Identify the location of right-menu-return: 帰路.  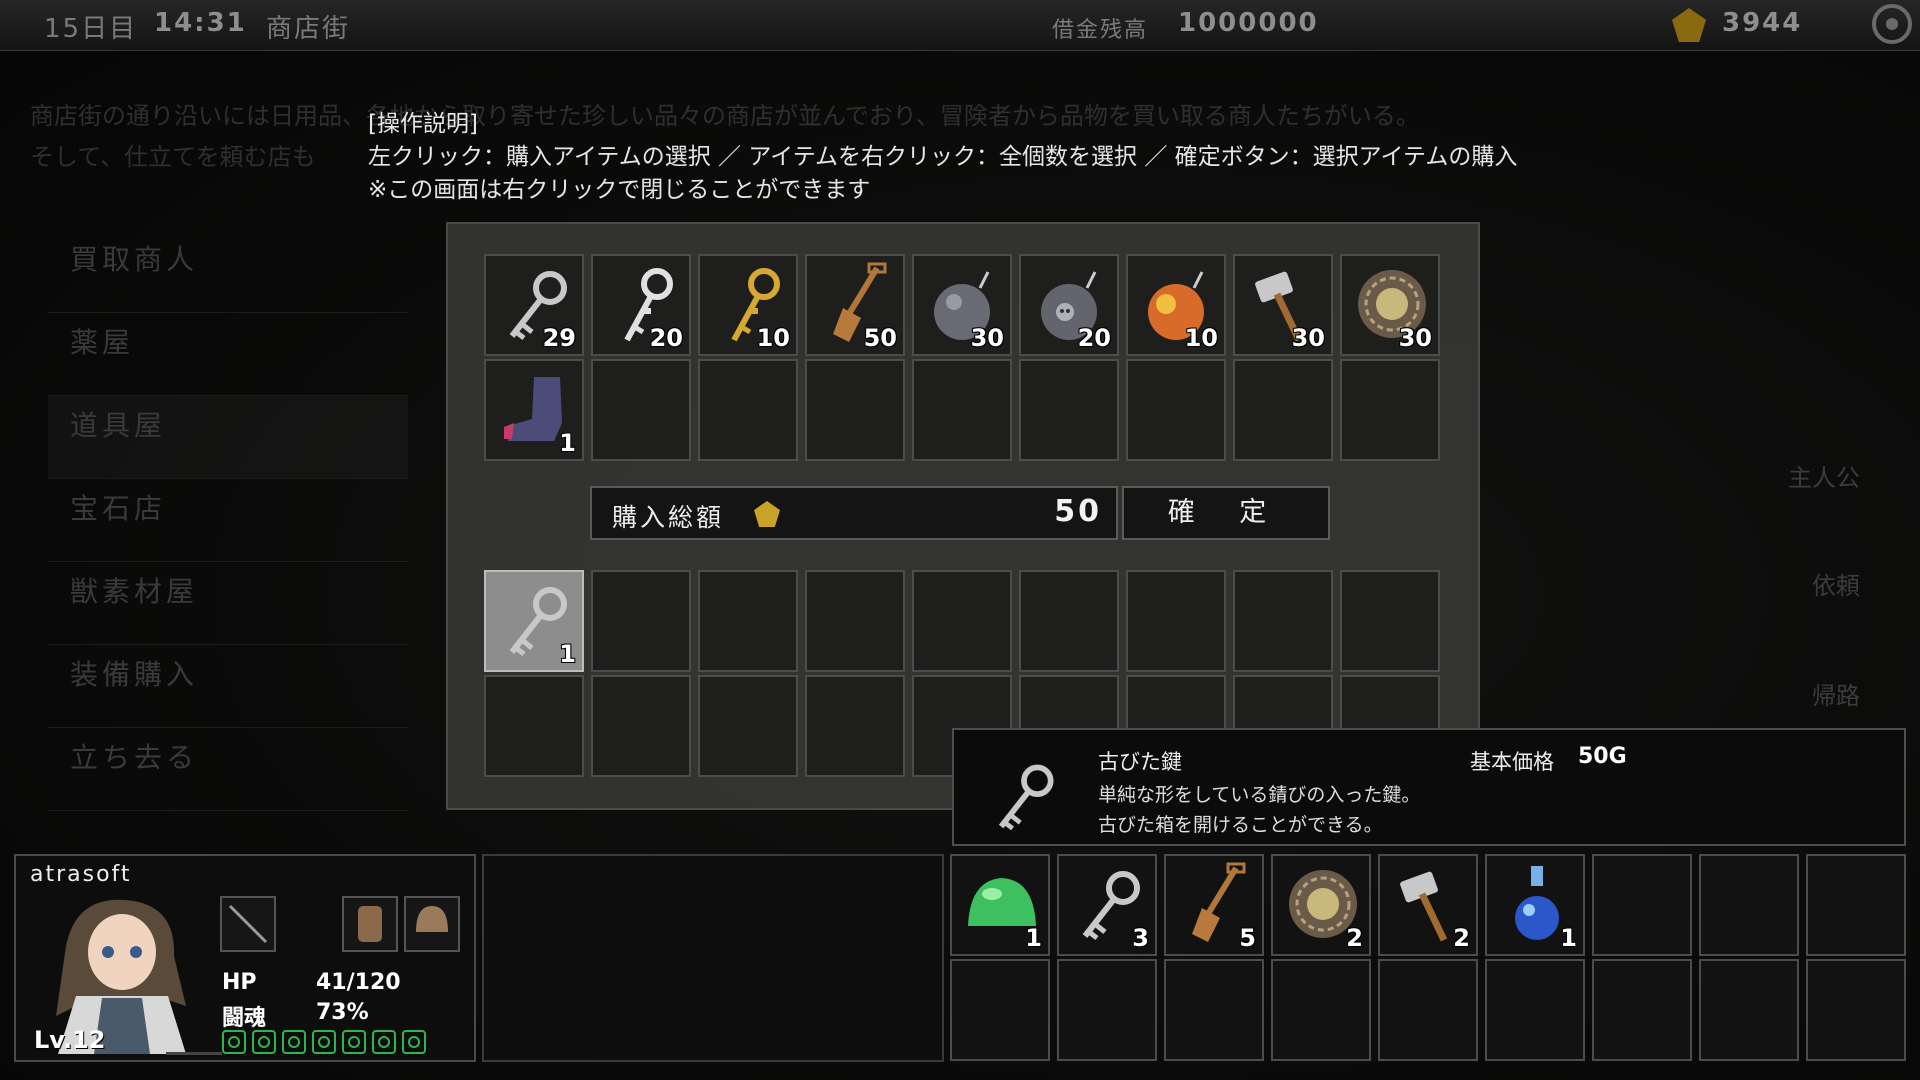
(1836, 693).